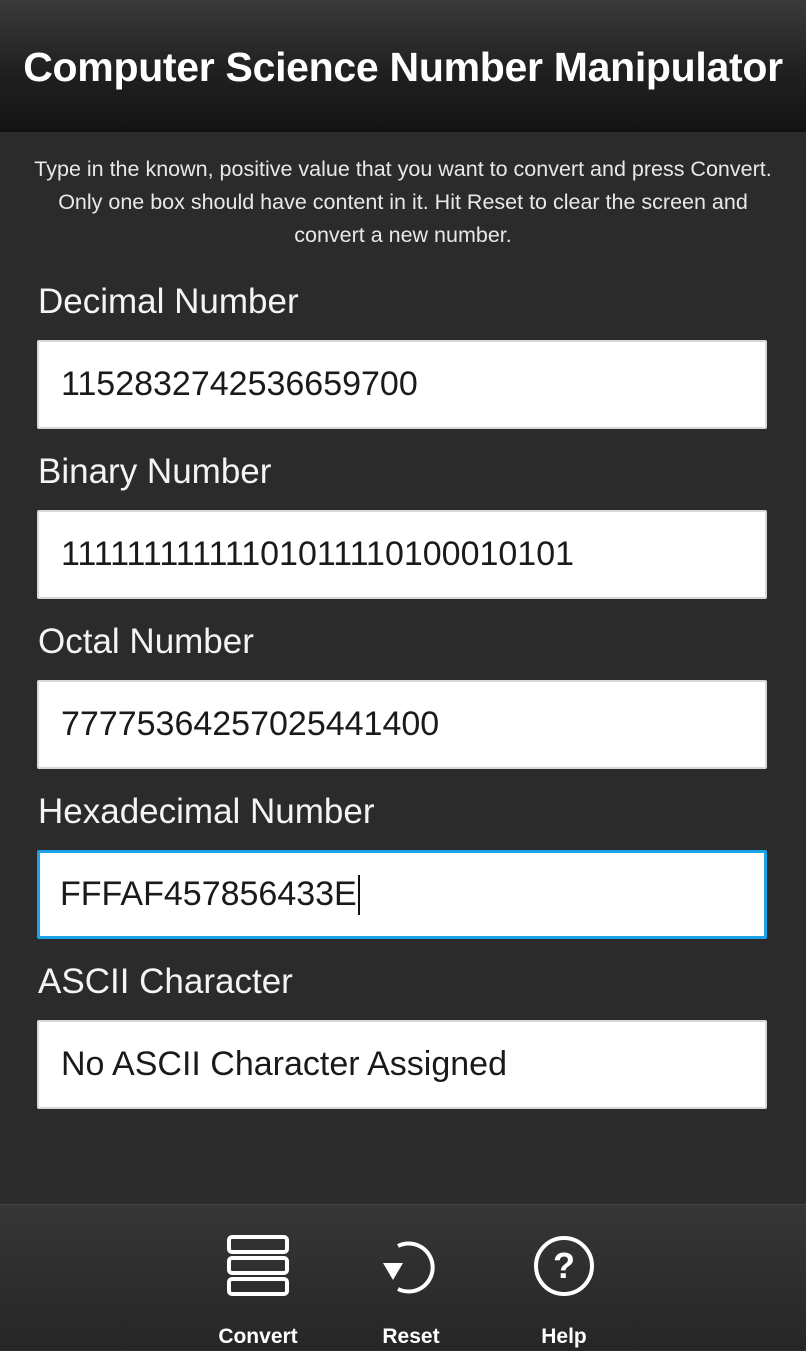 The width and height of the screenshot is (806, 1351). Describe the element at coordinates (165, 981) in the screenshot. I see `ascii-label: ASCII Character` at that location.